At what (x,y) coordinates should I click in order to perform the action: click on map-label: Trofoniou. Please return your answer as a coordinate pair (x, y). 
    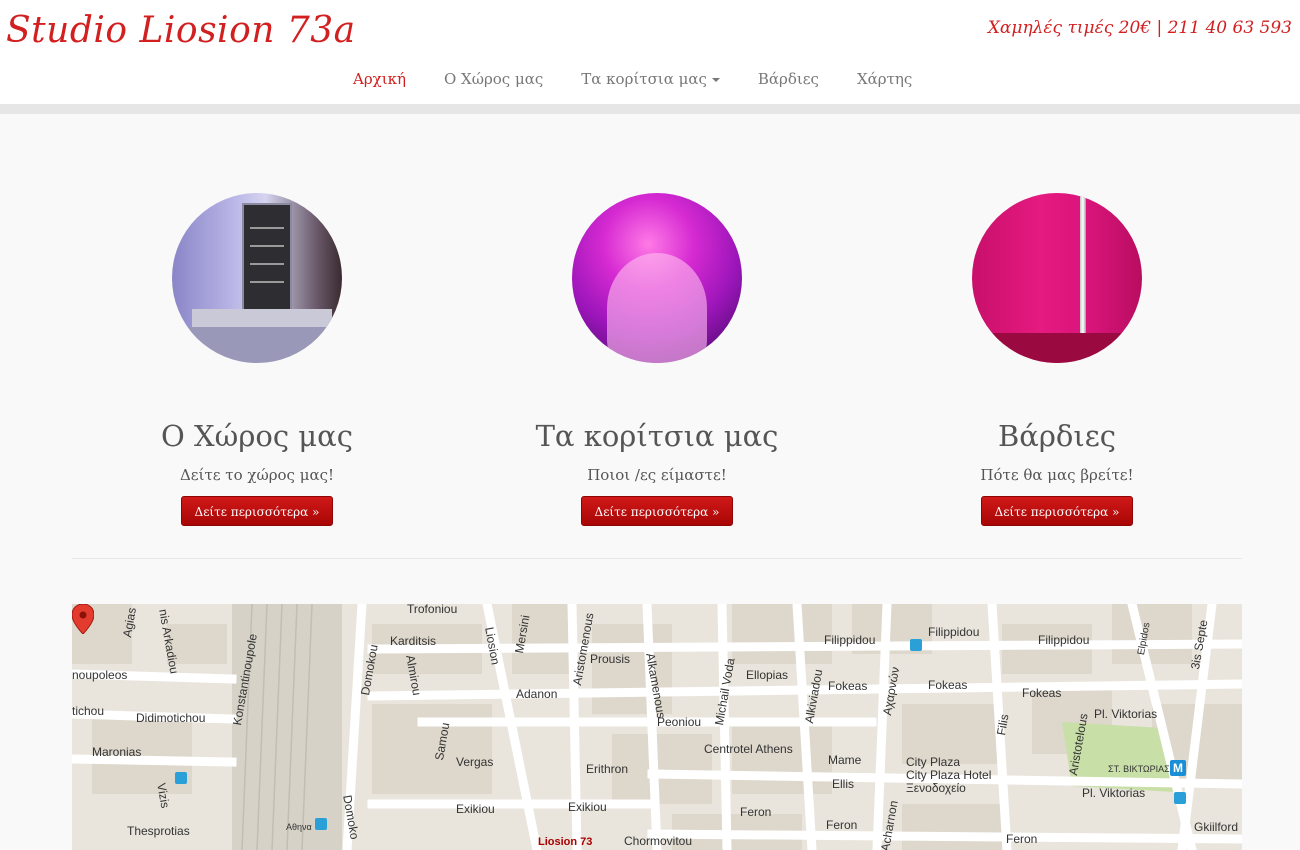
    Looking at the image, I should click on (432, 610).